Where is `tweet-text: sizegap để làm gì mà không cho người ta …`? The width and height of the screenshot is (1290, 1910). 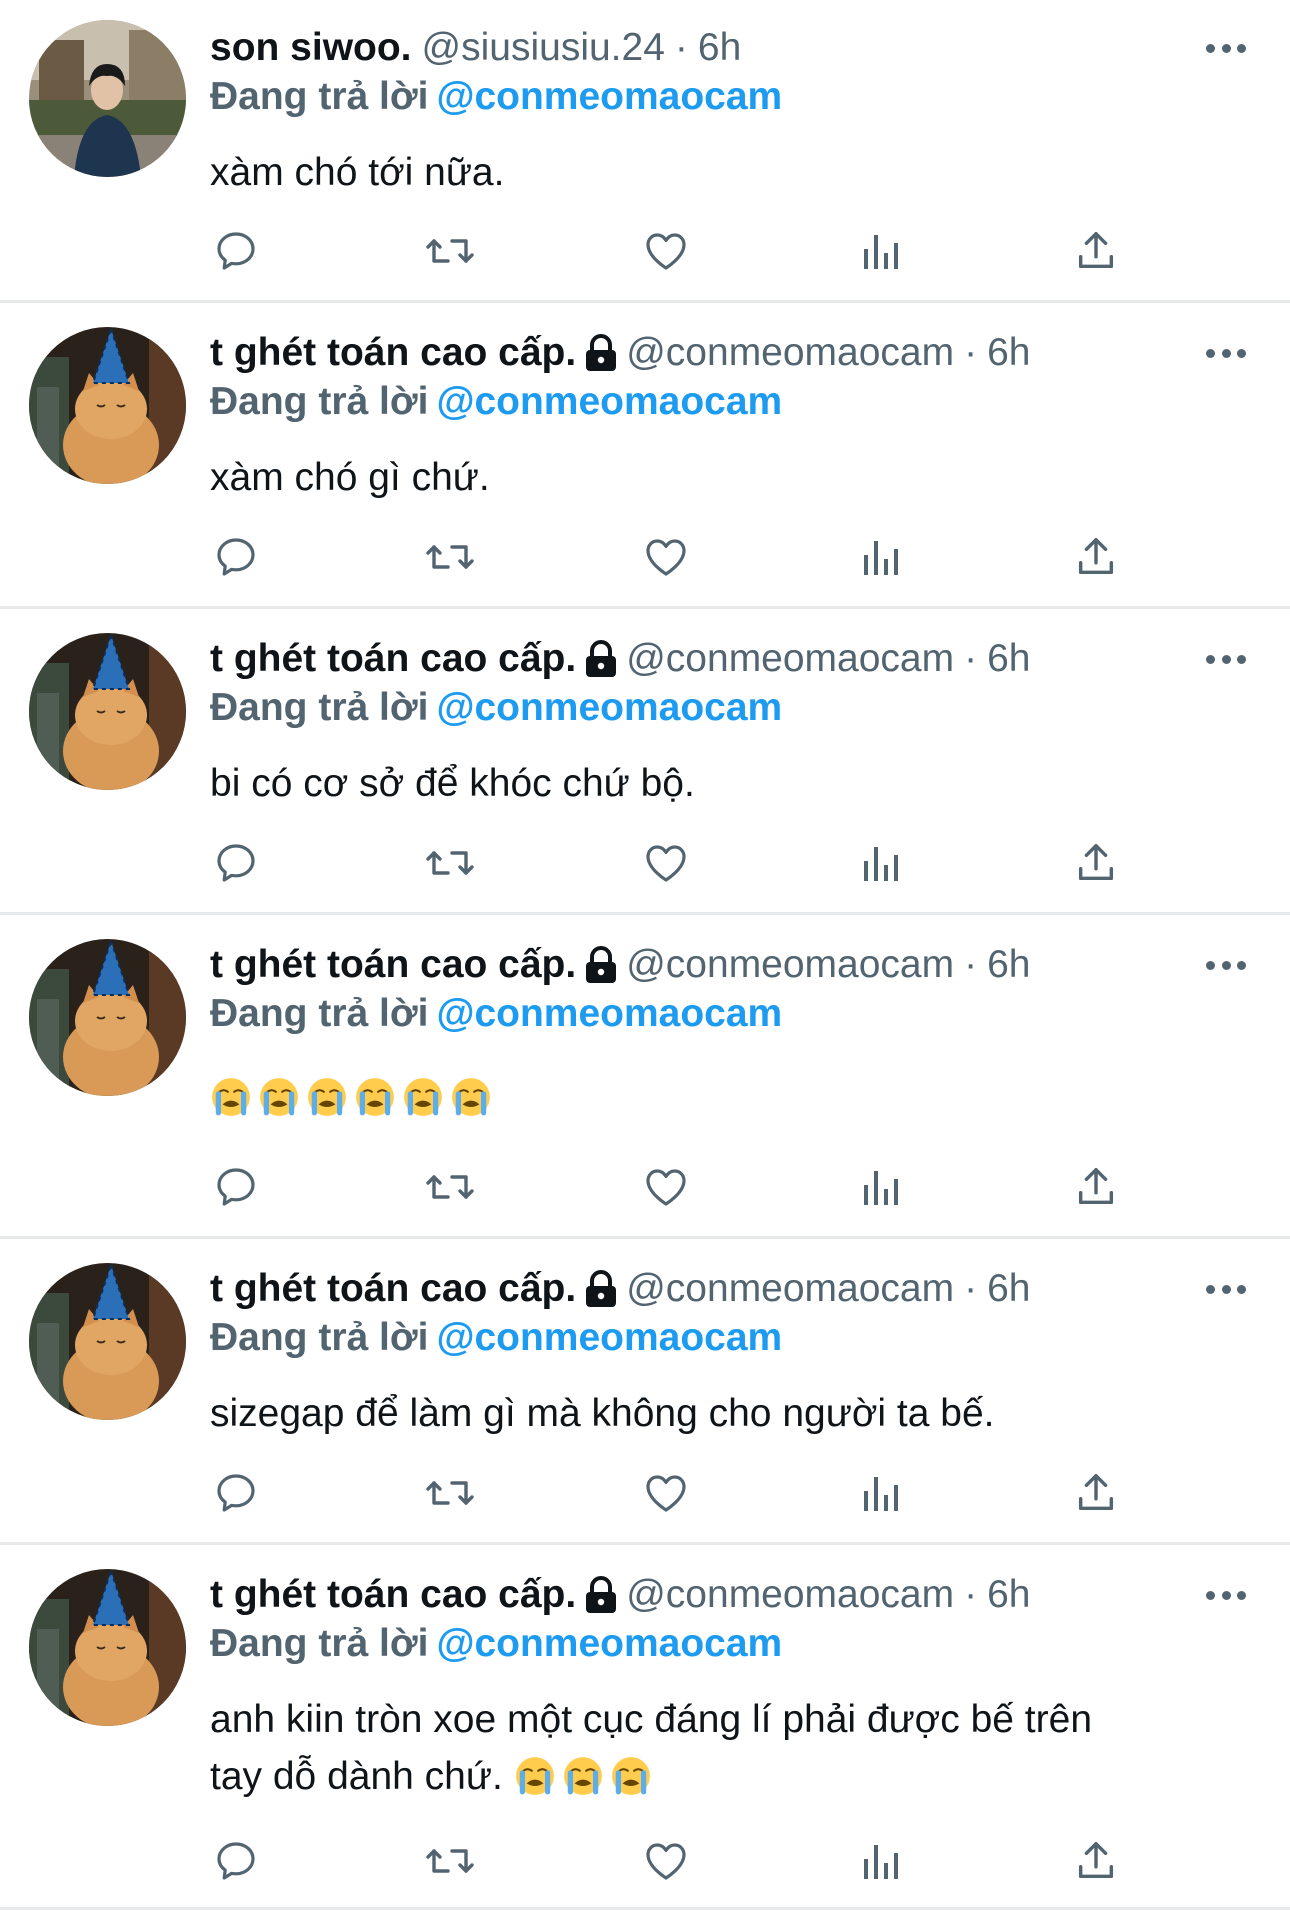
tweet-text: sizegap để làm gì mà không cho người ta … is located at coordinates (730, 1413).